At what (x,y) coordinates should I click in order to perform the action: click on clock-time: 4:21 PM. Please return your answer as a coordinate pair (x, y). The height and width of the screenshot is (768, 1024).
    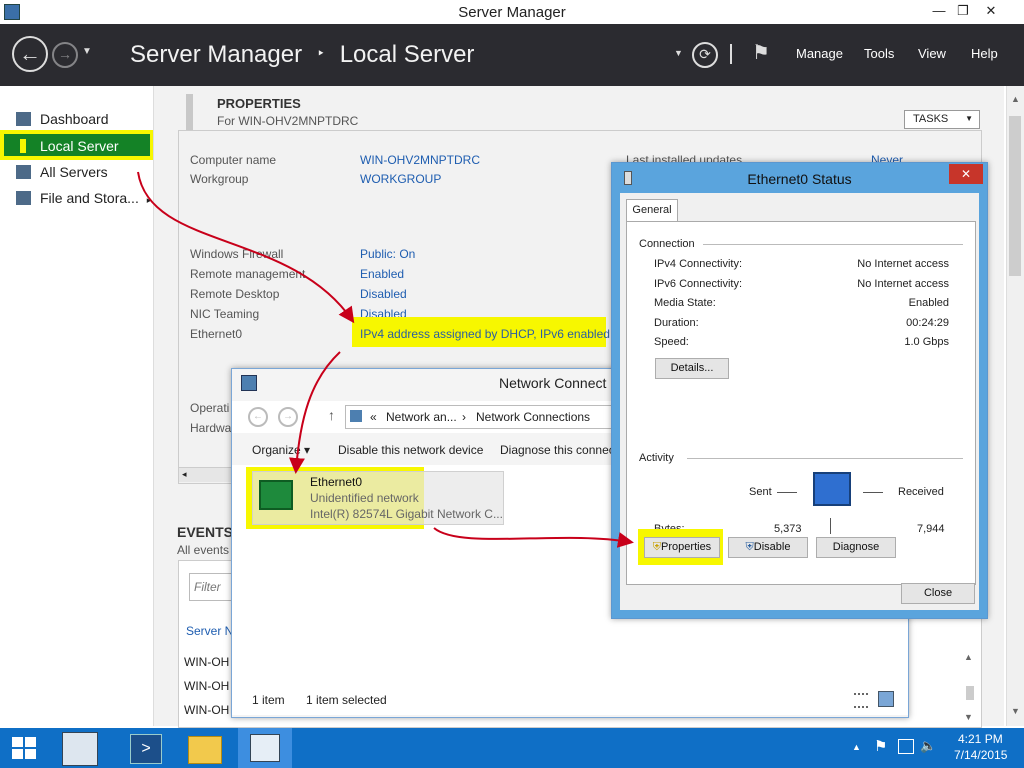
    Looking at the image, I should click on (980, 739).